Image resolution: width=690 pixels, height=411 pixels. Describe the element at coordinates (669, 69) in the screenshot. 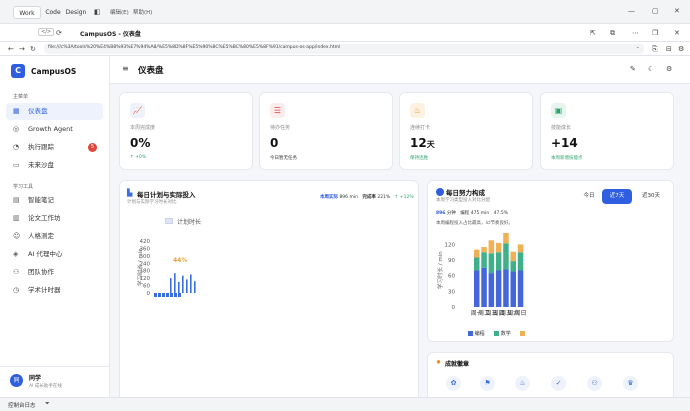

I see `settings-gear-icon: ⚙` at that location.